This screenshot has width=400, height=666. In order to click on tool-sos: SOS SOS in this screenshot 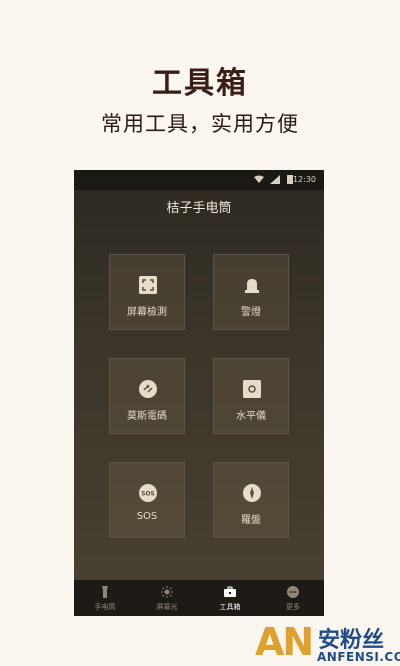, I will do `click(147, 500)`.